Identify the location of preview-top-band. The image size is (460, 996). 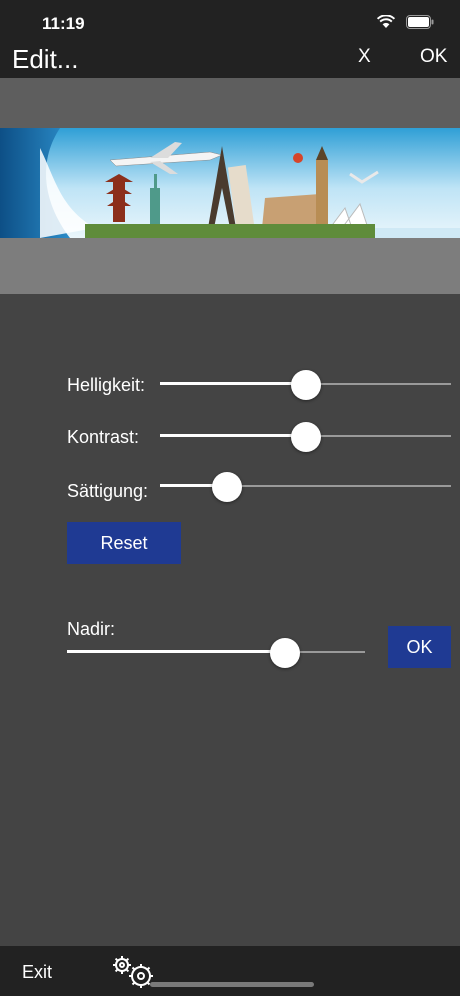
(230, 103).